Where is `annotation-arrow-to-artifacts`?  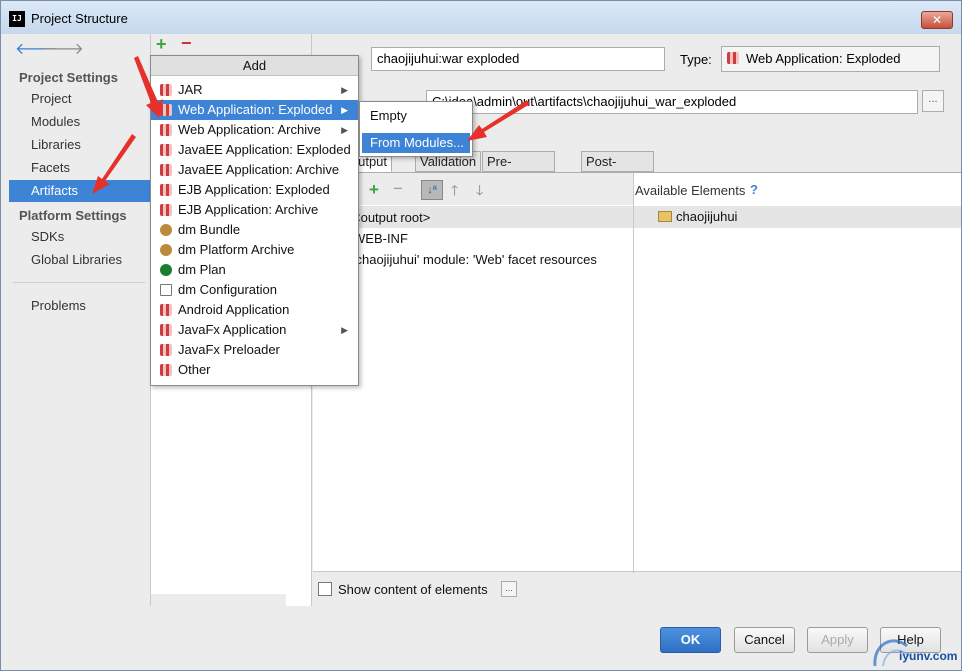
annotation-arrow-to-artifacts is located at coordinates (114, 164).